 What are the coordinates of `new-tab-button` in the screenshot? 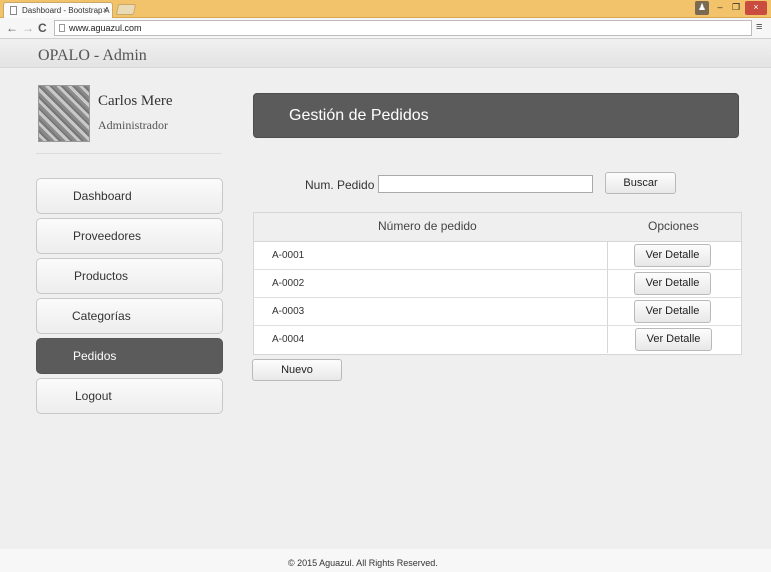 It's located at (126, 9).